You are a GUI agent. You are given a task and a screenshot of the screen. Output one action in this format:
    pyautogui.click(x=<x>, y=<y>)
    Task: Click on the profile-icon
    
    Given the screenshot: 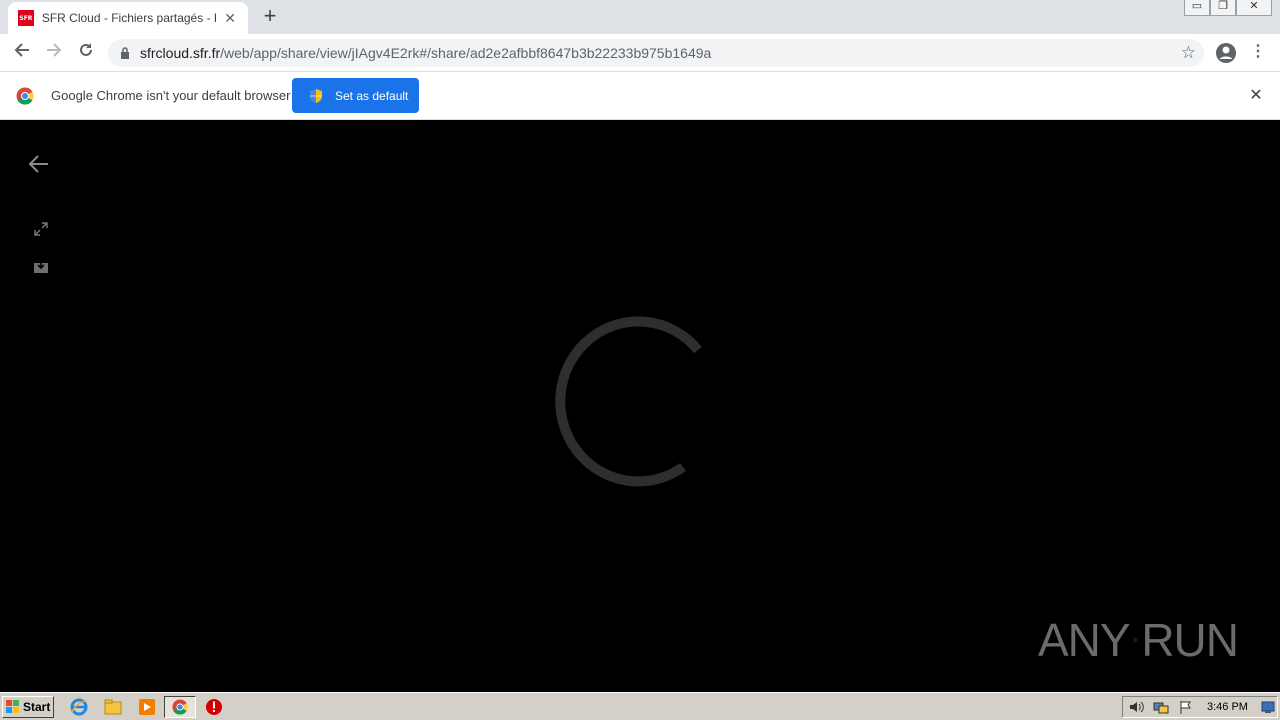 What is the action you would take?
    pyautogui.click(x=1226, y=53)
    